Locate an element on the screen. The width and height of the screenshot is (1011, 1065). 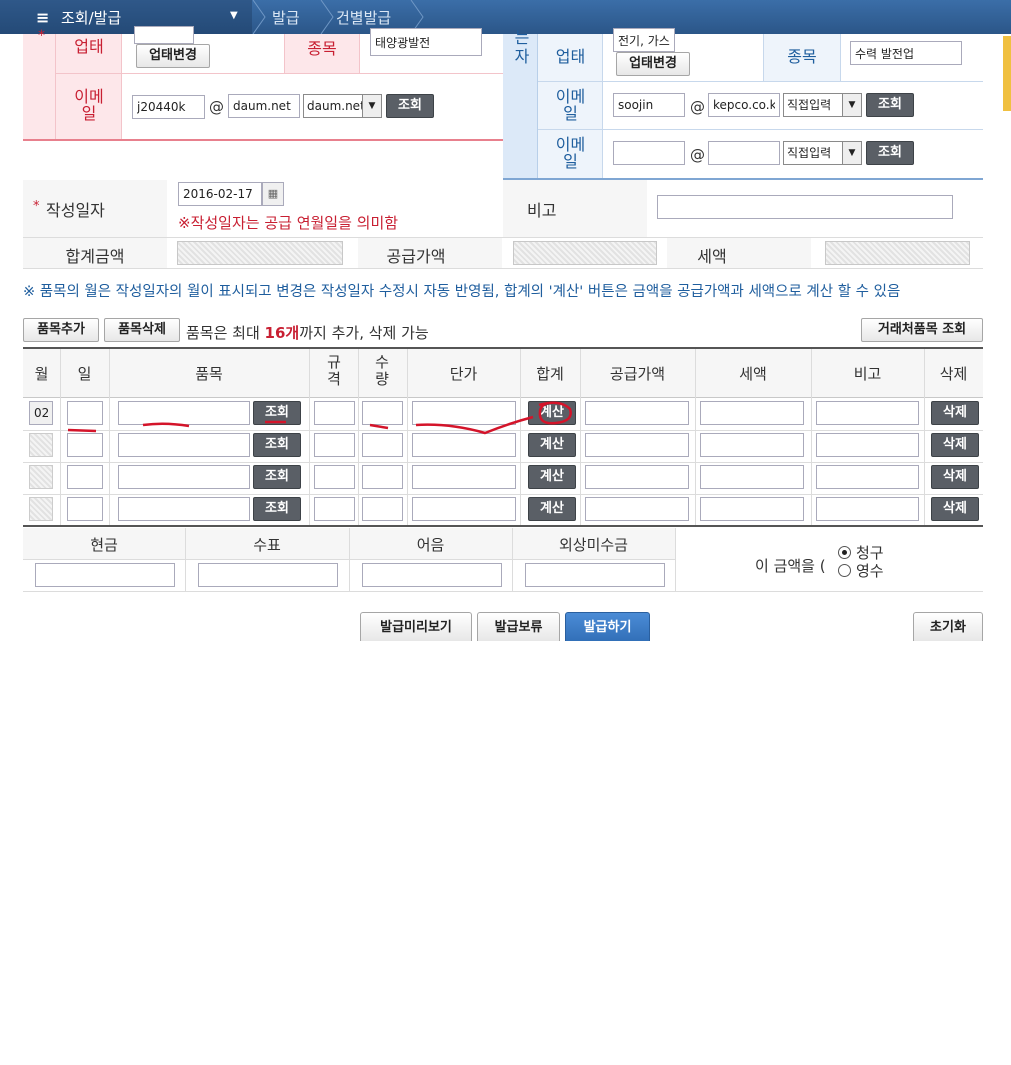
reset-button: 초기화 is located at coordinates (948, 626).